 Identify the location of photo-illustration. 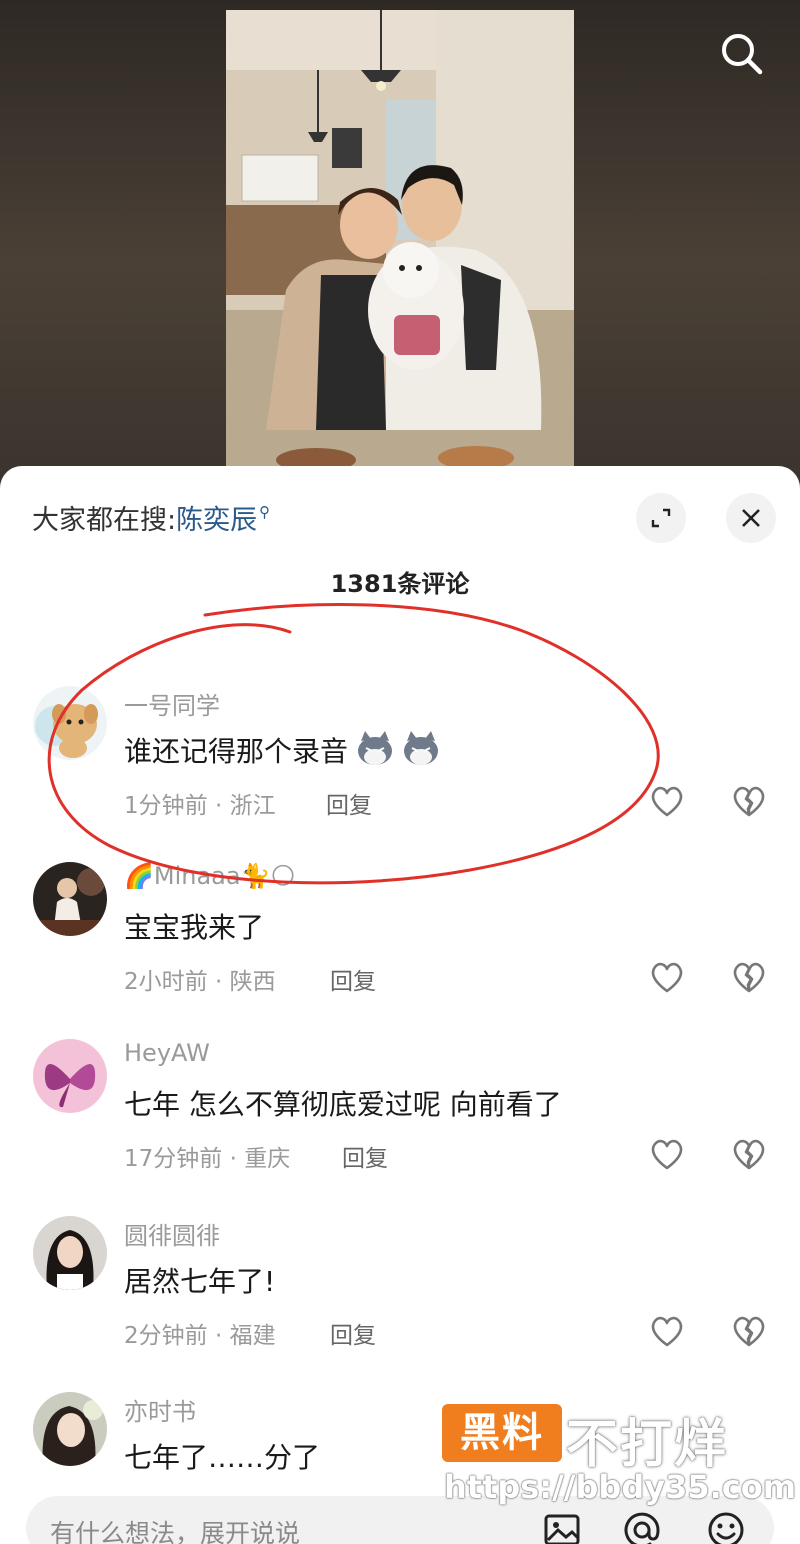
(400, 240).